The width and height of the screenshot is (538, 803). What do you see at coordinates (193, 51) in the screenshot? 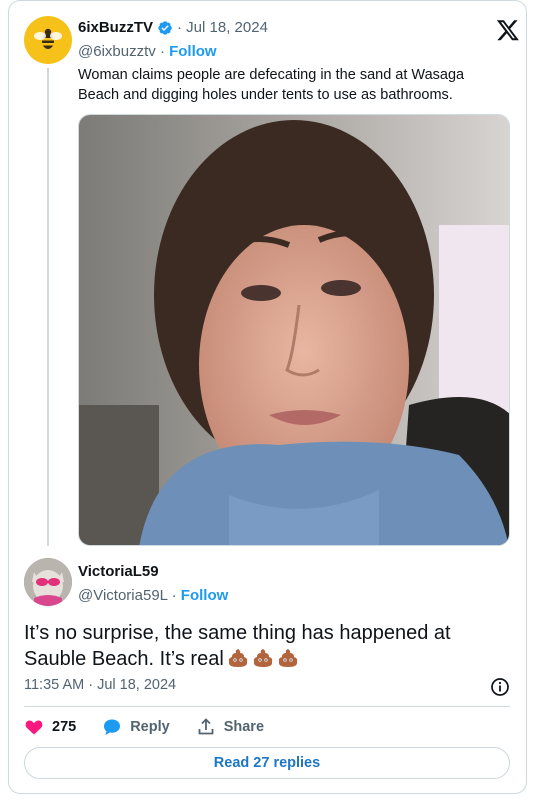
I see `follow-button: Follow` at bounding box center [193, 51].